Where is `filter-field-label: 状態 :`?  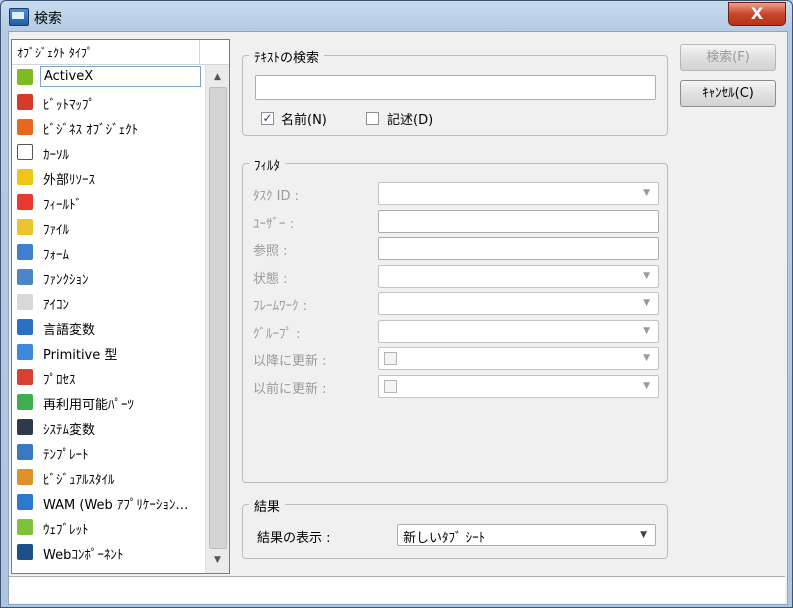 filter-field-label: 状態 : is located at coordinates (270, 279).